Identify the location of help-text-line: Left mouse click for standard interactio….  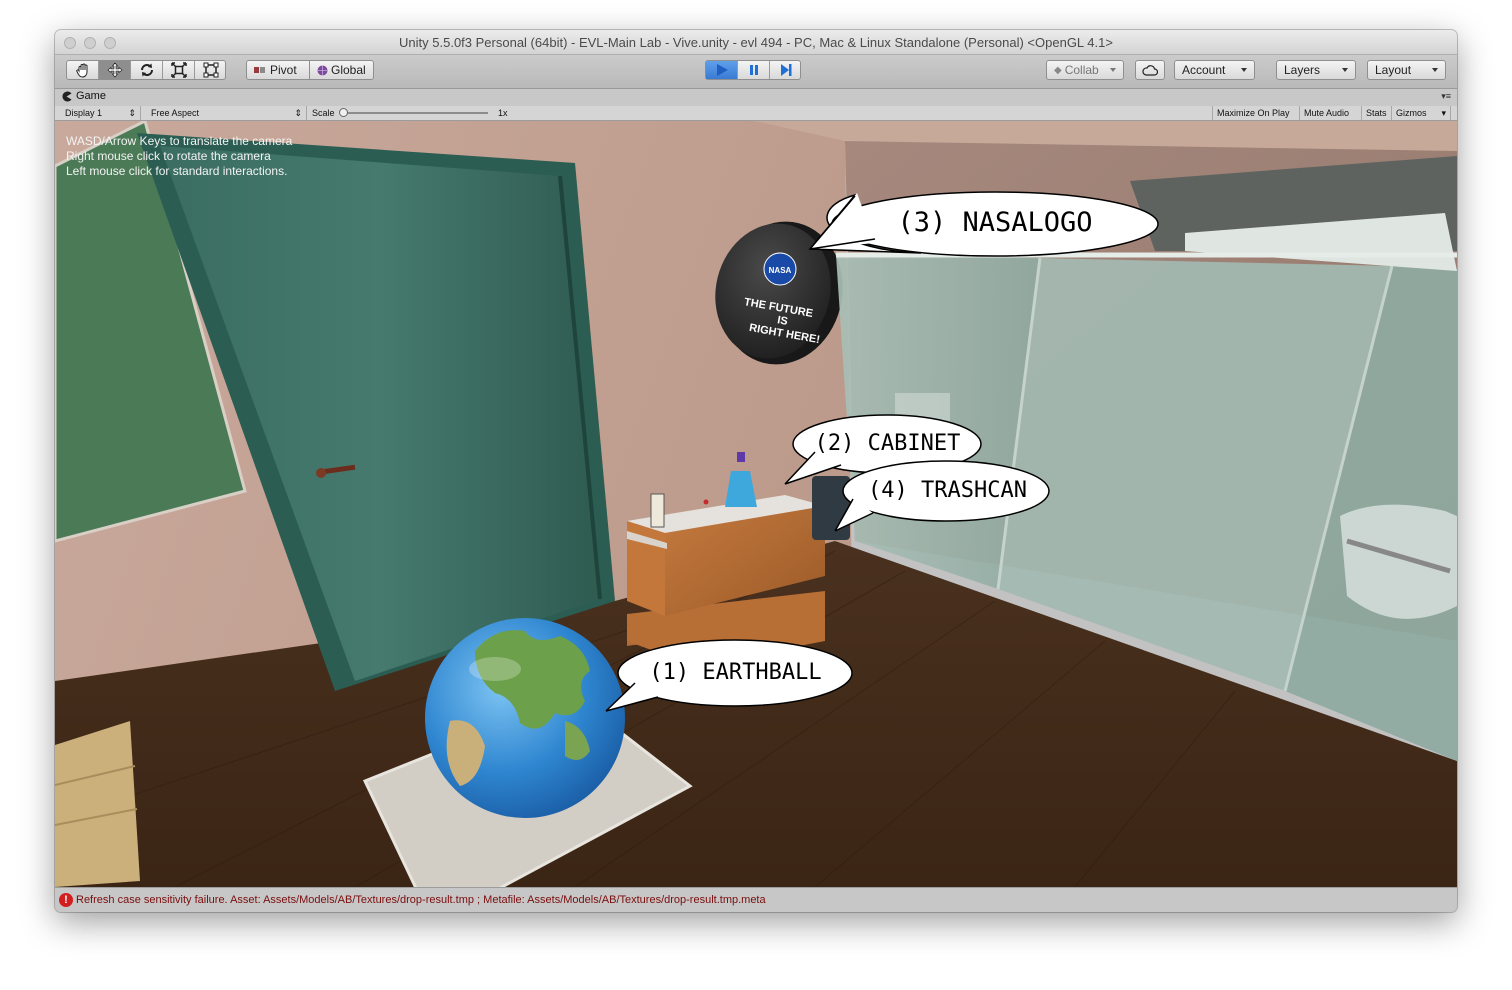
(177, 171).